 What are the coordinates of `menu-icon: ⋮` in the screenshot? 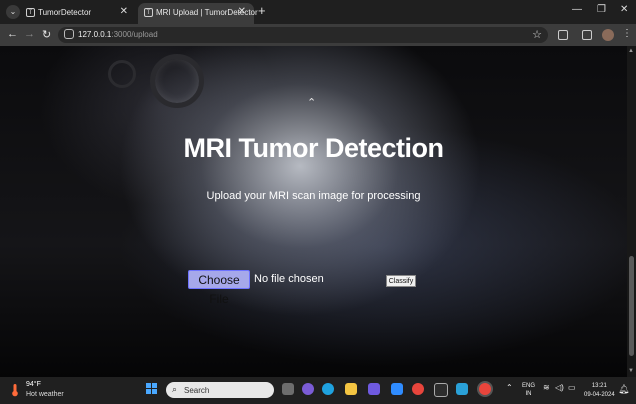 It's located at (627, 33).